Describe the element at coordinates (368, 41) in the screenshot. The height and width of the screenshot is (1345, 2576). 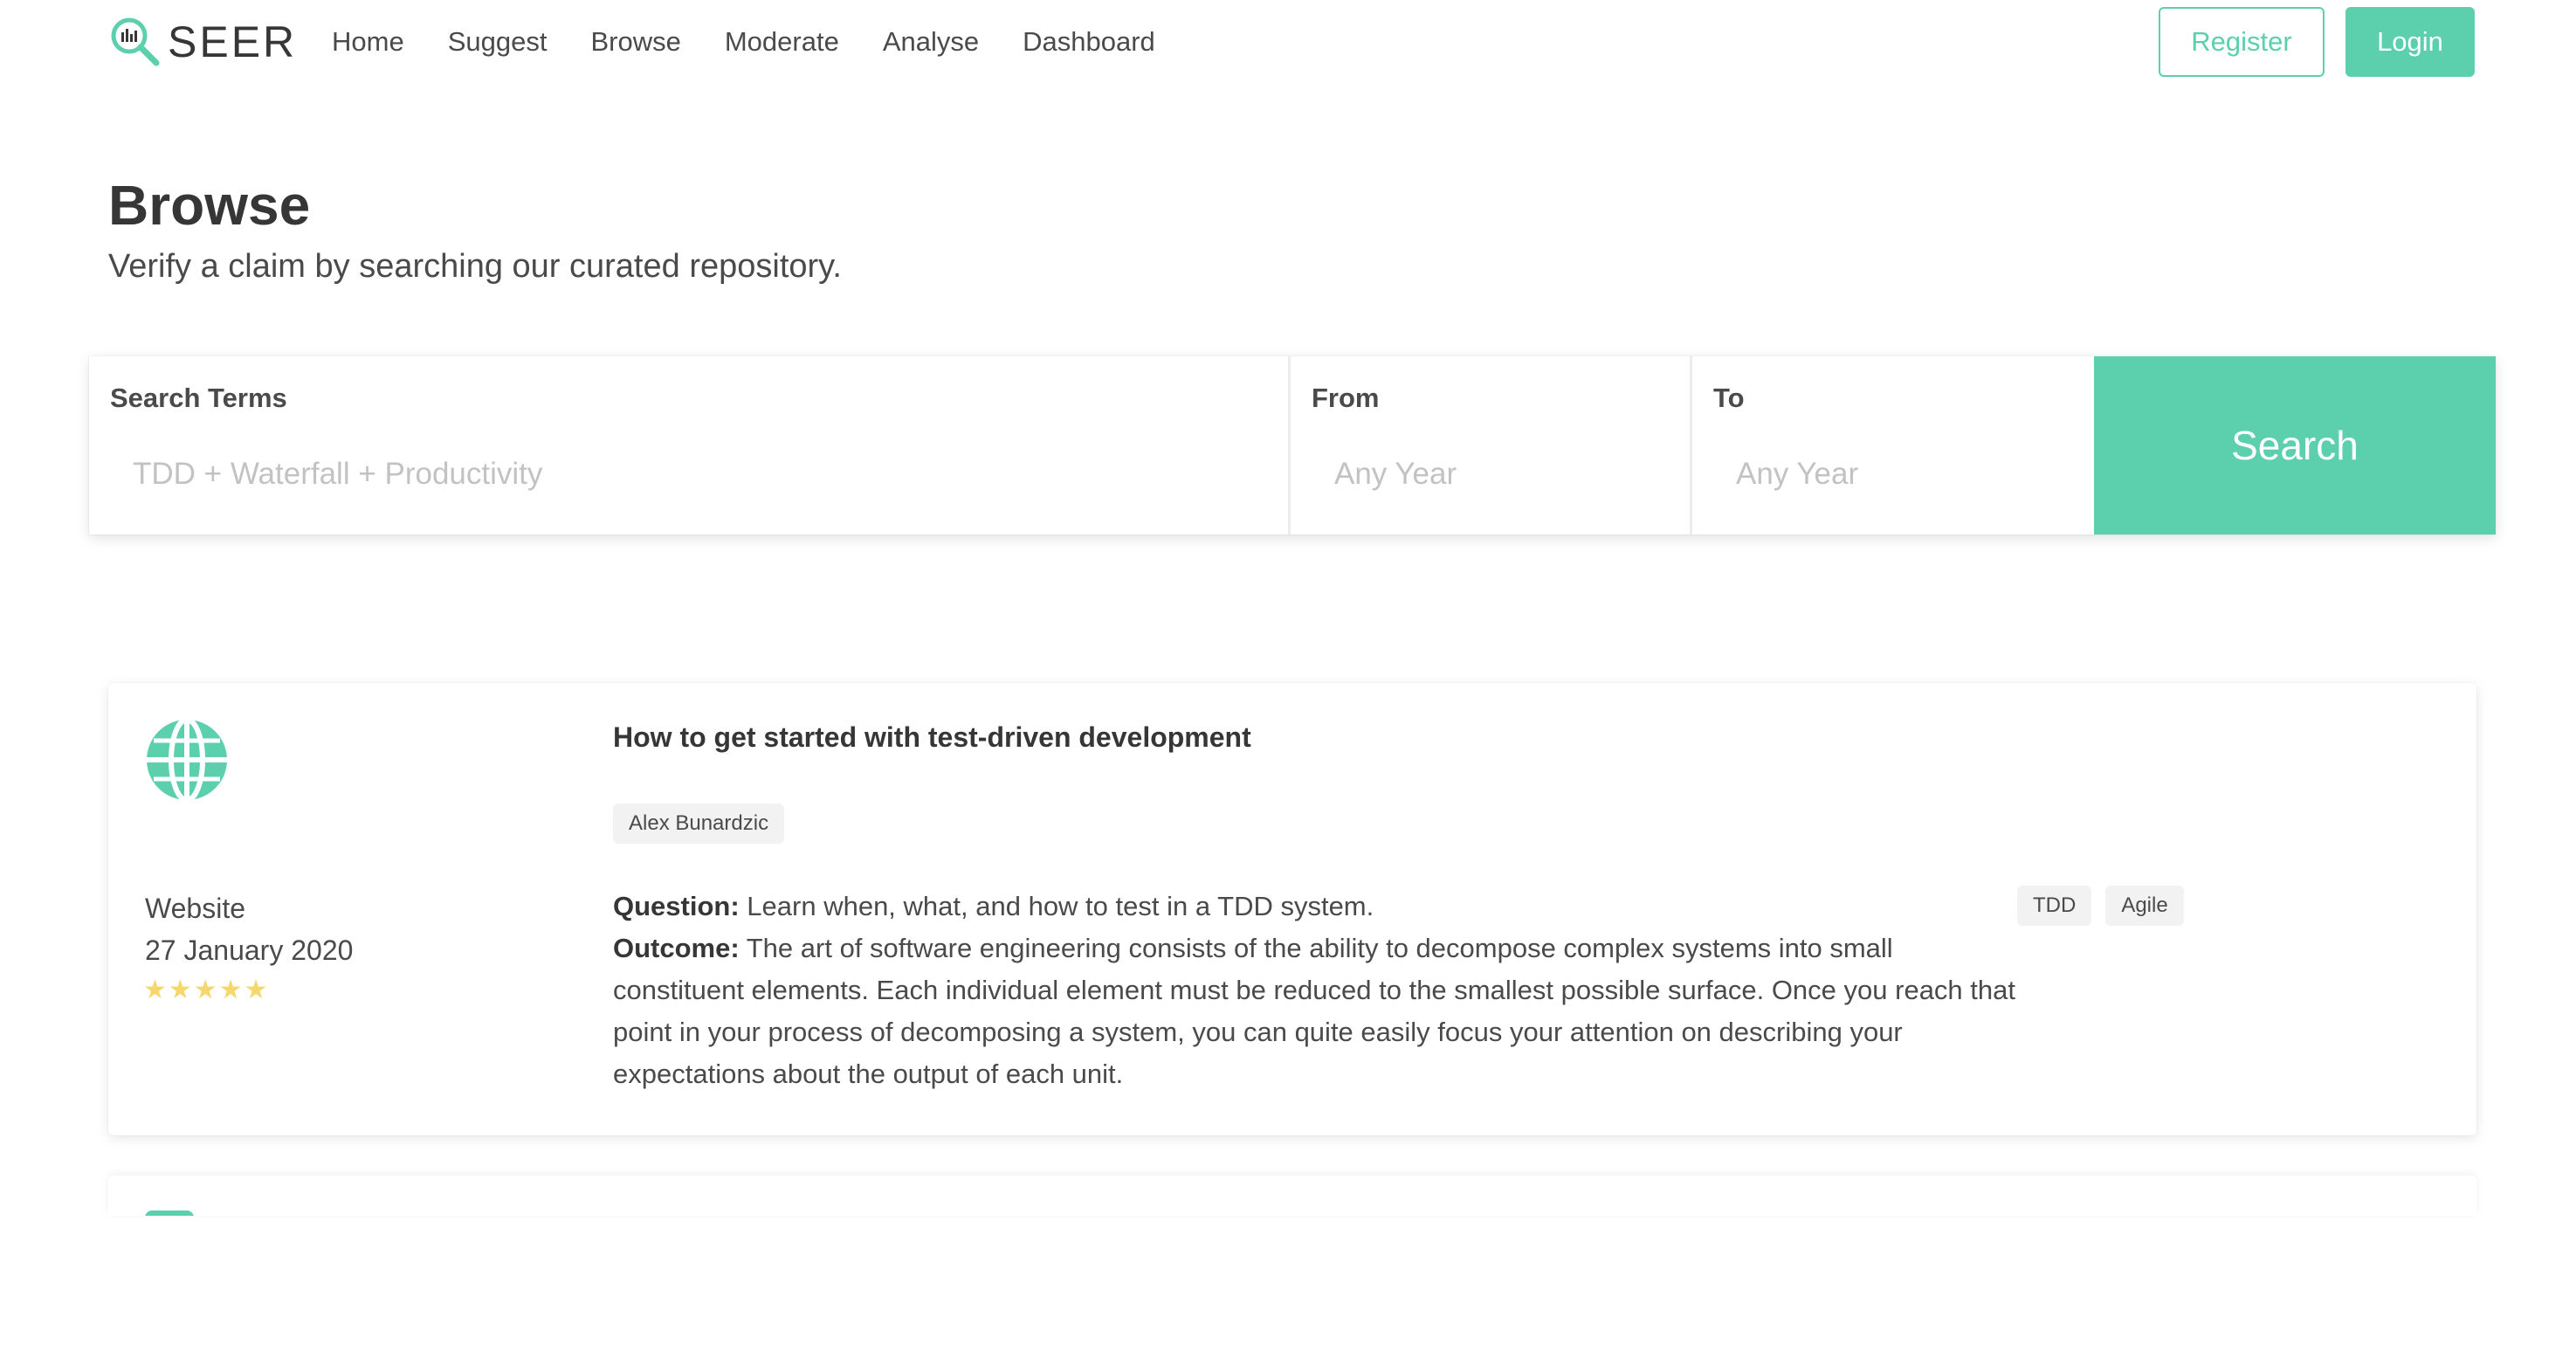
I see `nav-home: Home` at that location.